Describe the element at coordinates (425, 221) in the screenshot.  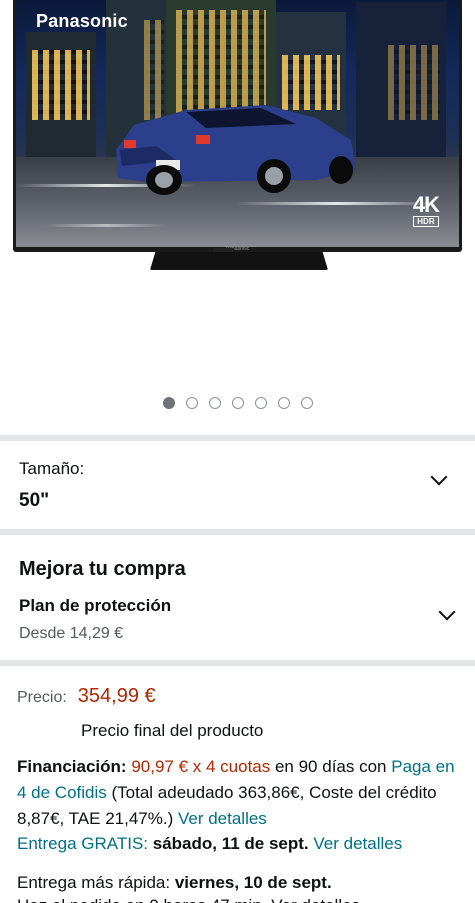
I see `badge-hdr-text: HDR` at that location.